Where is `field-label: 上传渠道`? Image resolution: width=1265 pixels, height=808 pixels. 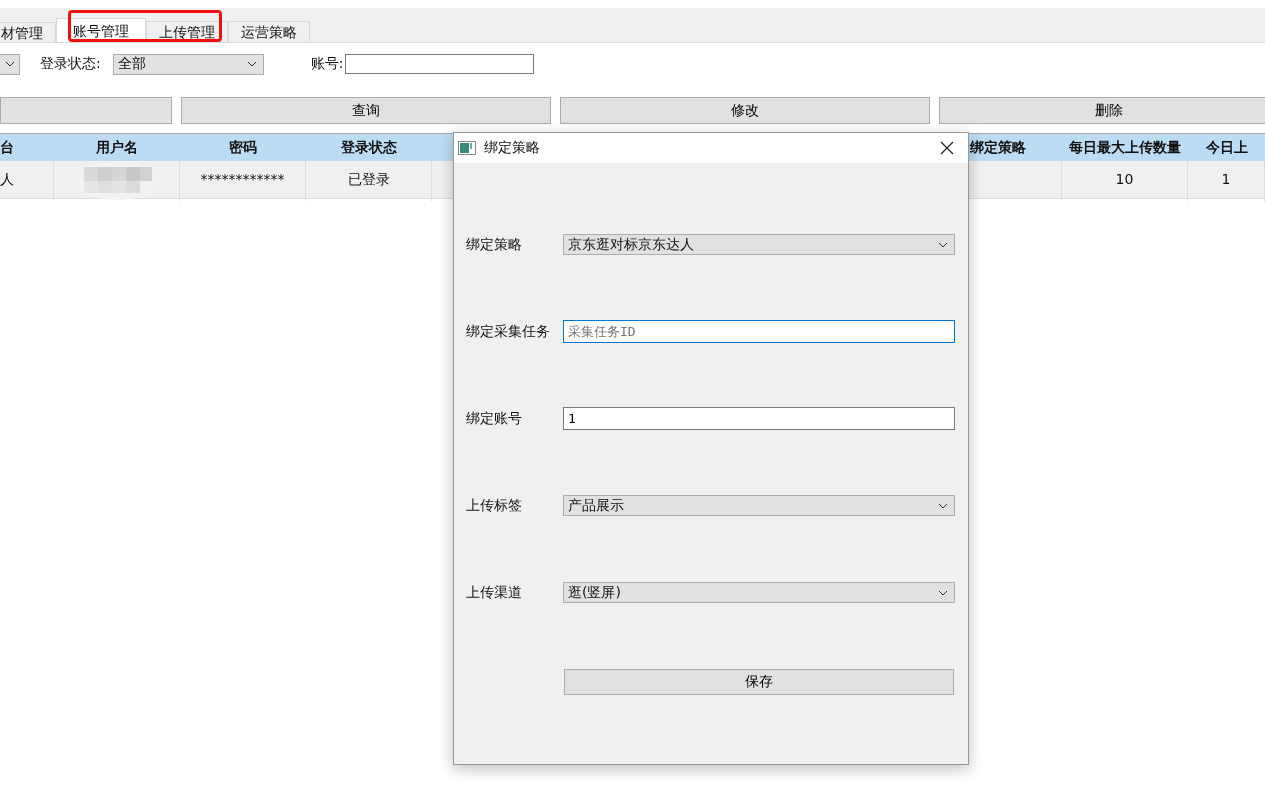
field-label: 上传渠道 is located at coordinates (494, 592).